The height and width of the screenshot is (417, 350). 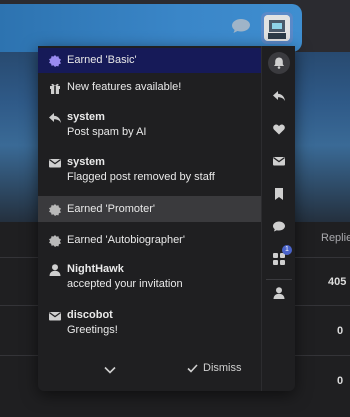 What do you see at coordinates (222, 368) in the screenshot?
I see `dismiss-label: Dismiss` at bounding box center [222, 368].